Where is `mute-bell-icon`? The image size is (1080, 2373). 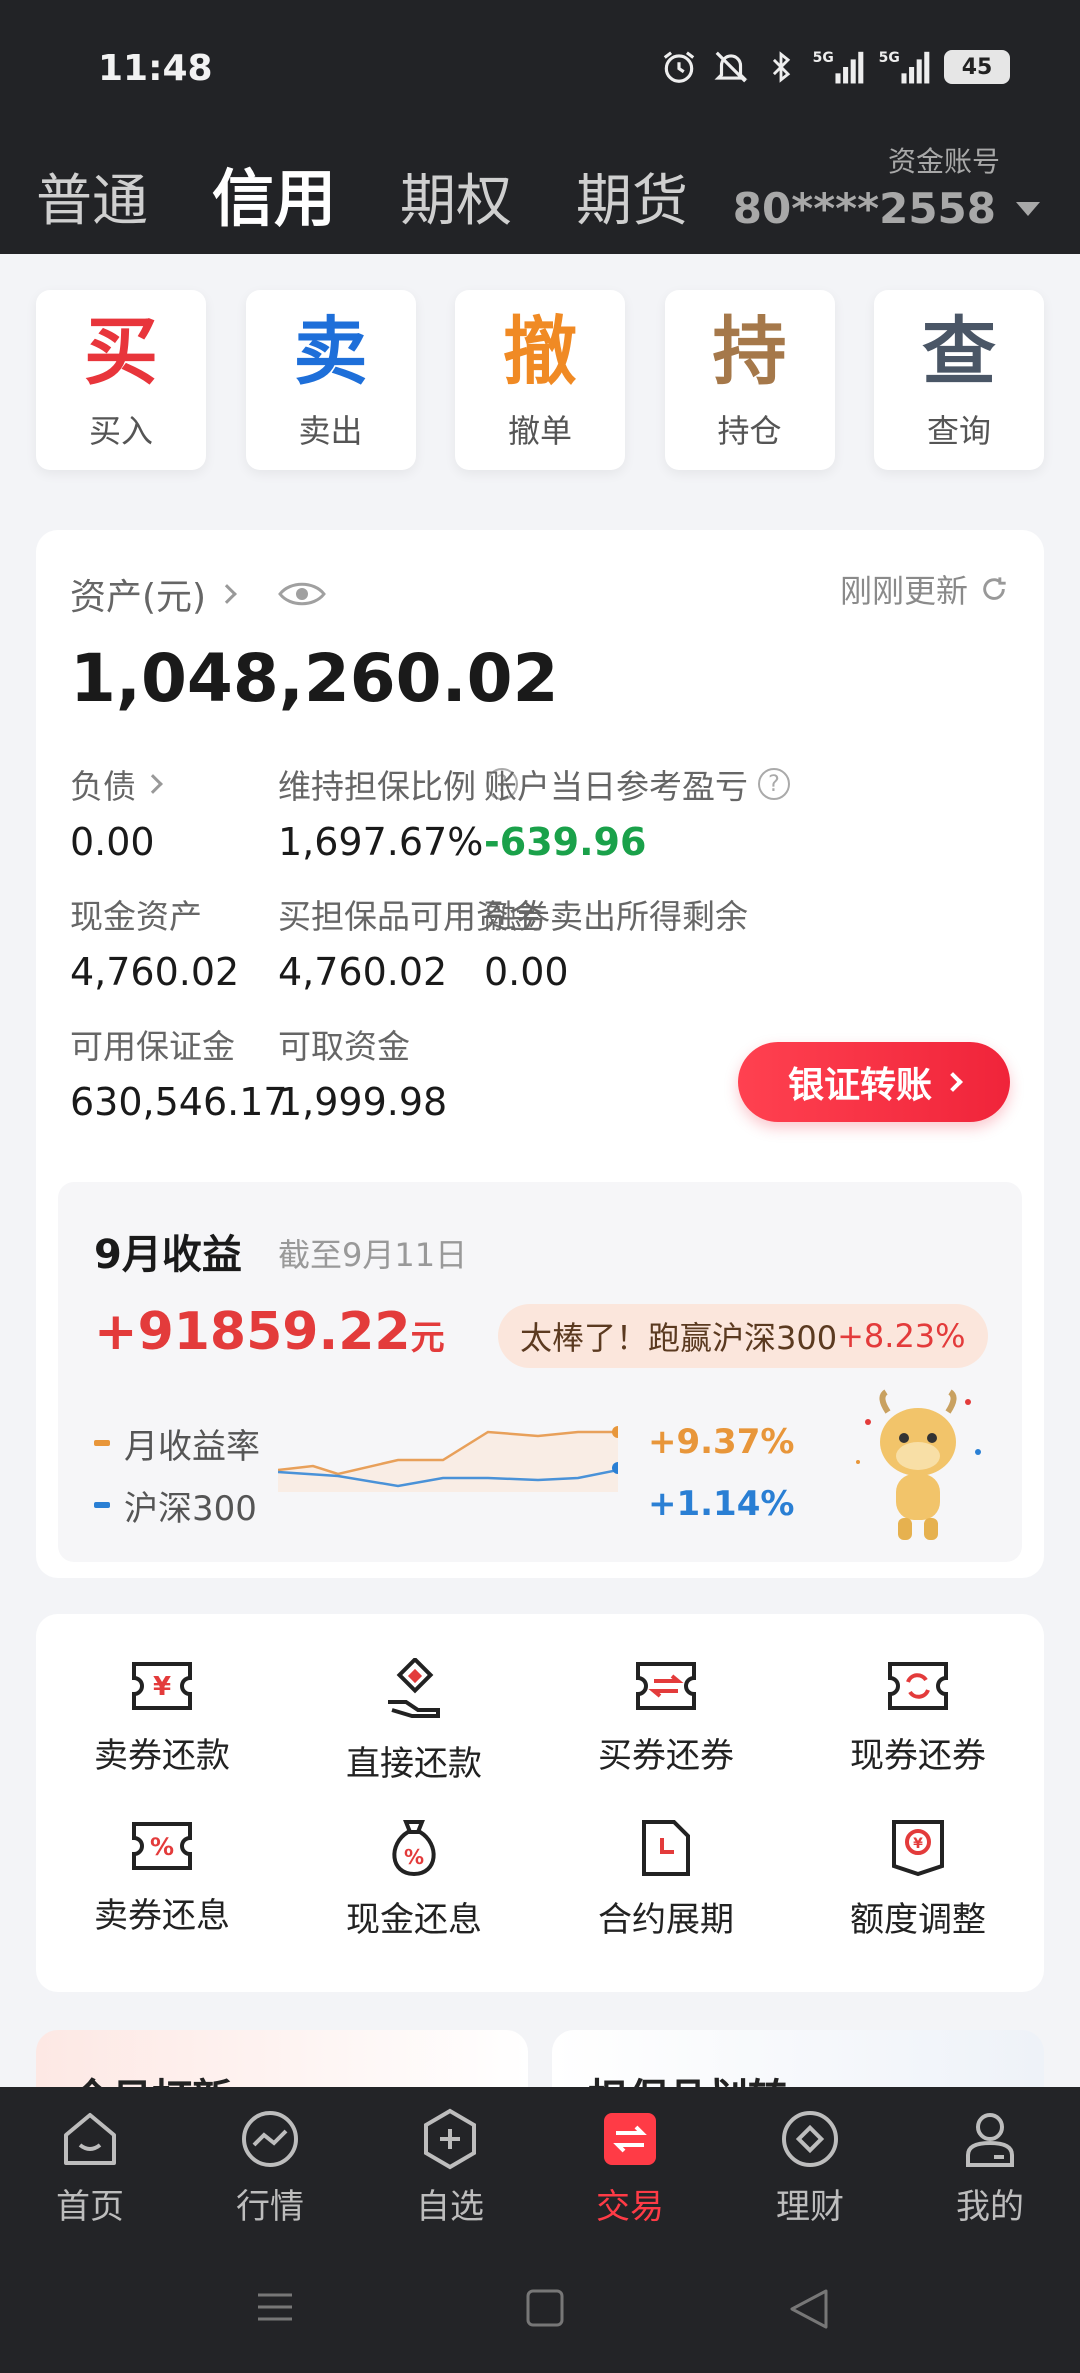
mute-bell-icon is located at coordinates (731, 67).